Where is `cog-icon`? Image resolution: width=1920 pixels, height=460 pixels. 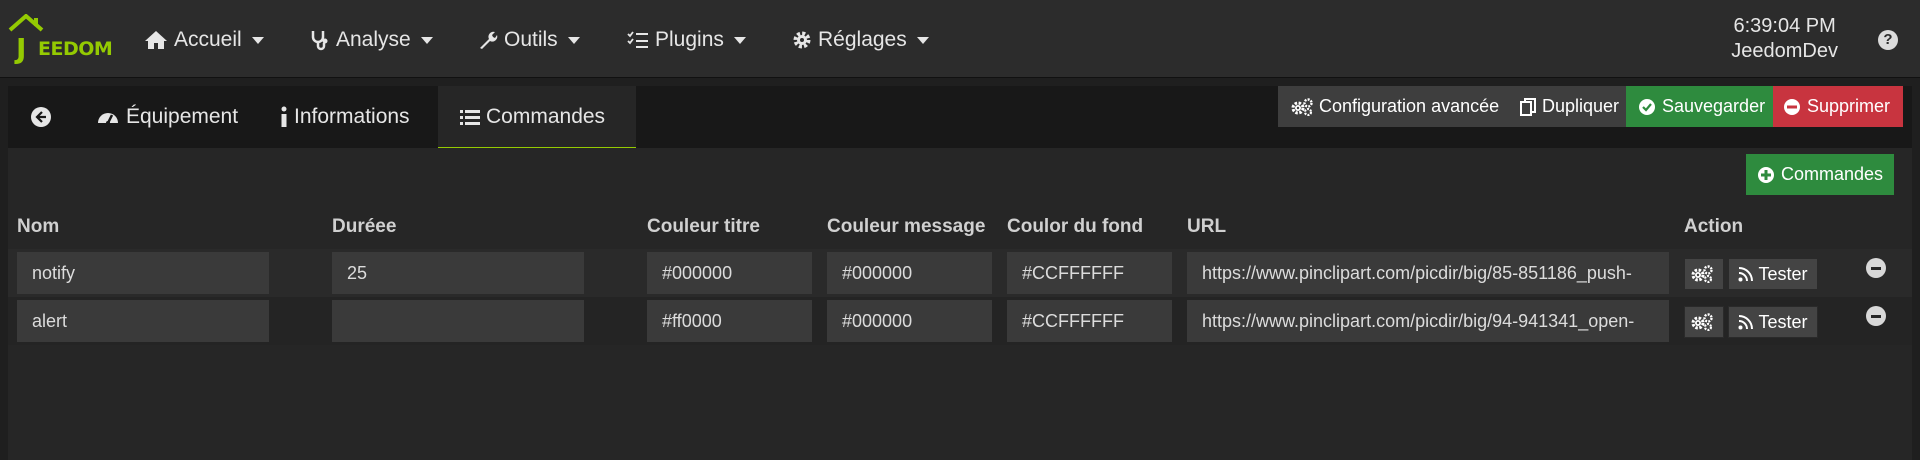 cog-icon is located at coordinates (802, 40).